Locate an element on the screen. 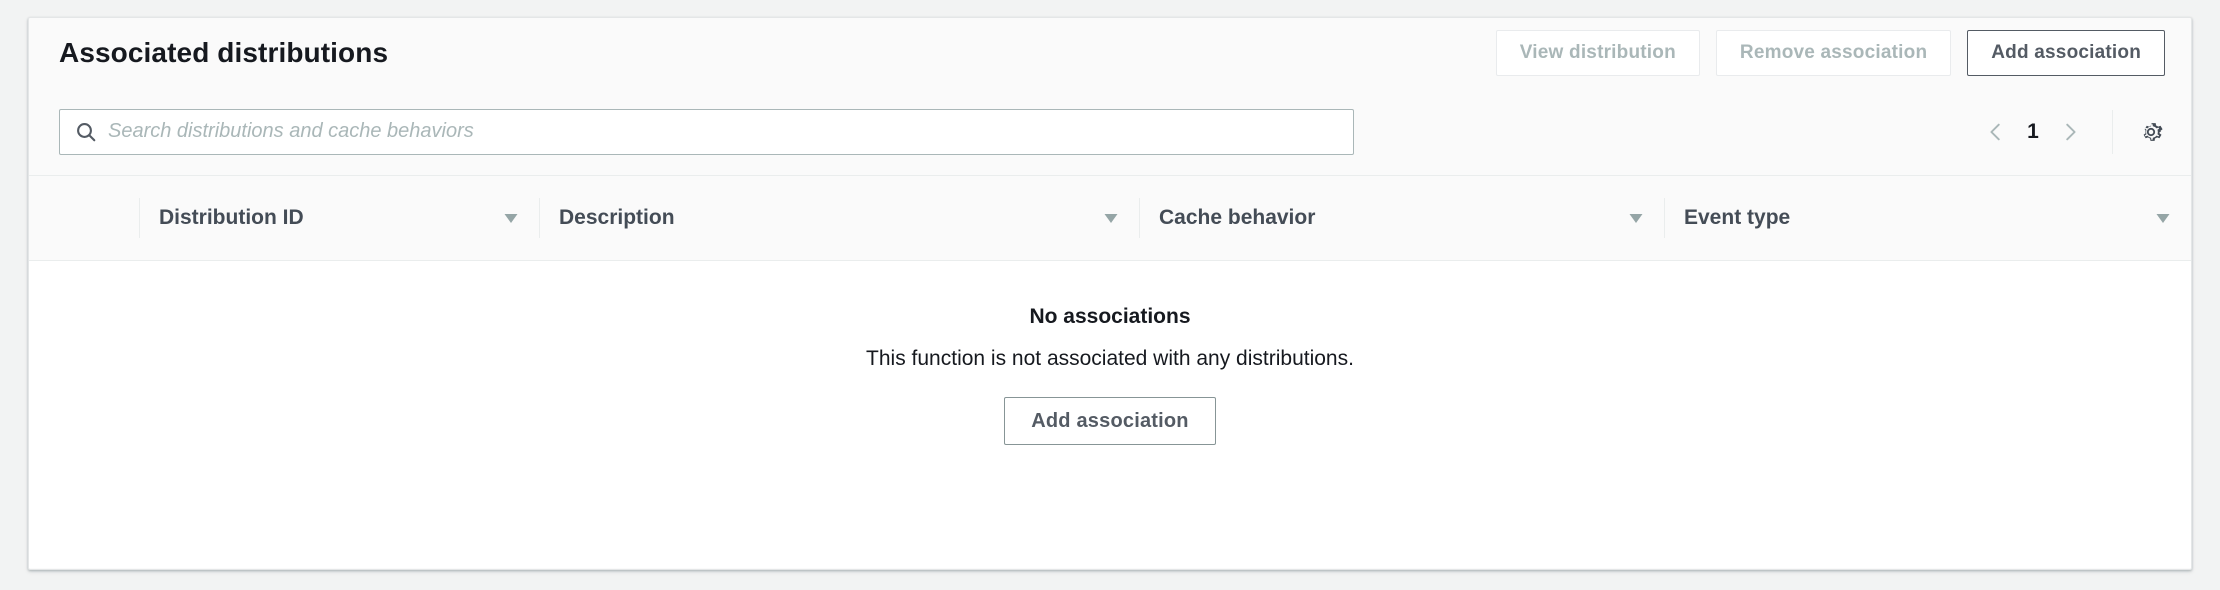 The width and height of the screenshot is (2220, 590). table-header-label: Cache behavior is located at coordinates (1237, 217).